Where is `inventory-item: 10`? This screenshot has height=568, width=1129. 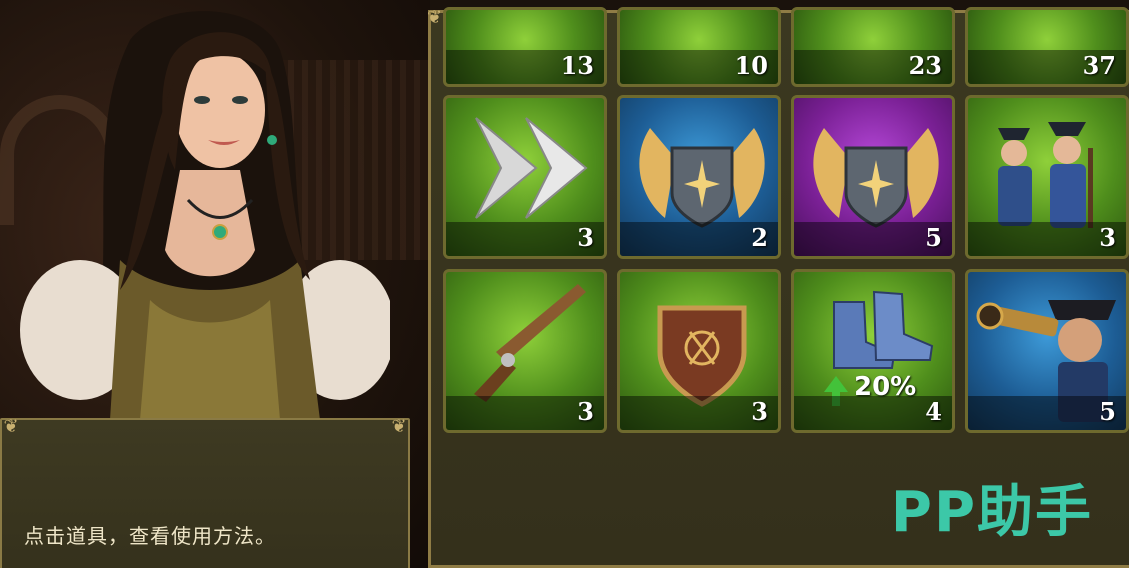
inventory-item: 10 is located at coordinates (699, 47).